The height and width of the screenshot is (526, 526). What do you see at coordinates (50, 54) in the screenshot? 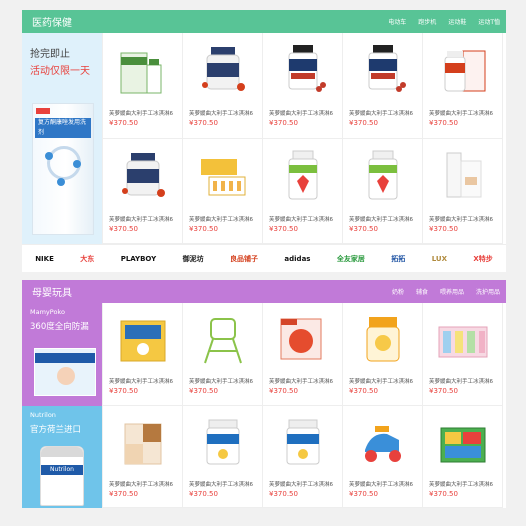
I see `promo-line1: 抢完即止` at bounding box center [50, 54].